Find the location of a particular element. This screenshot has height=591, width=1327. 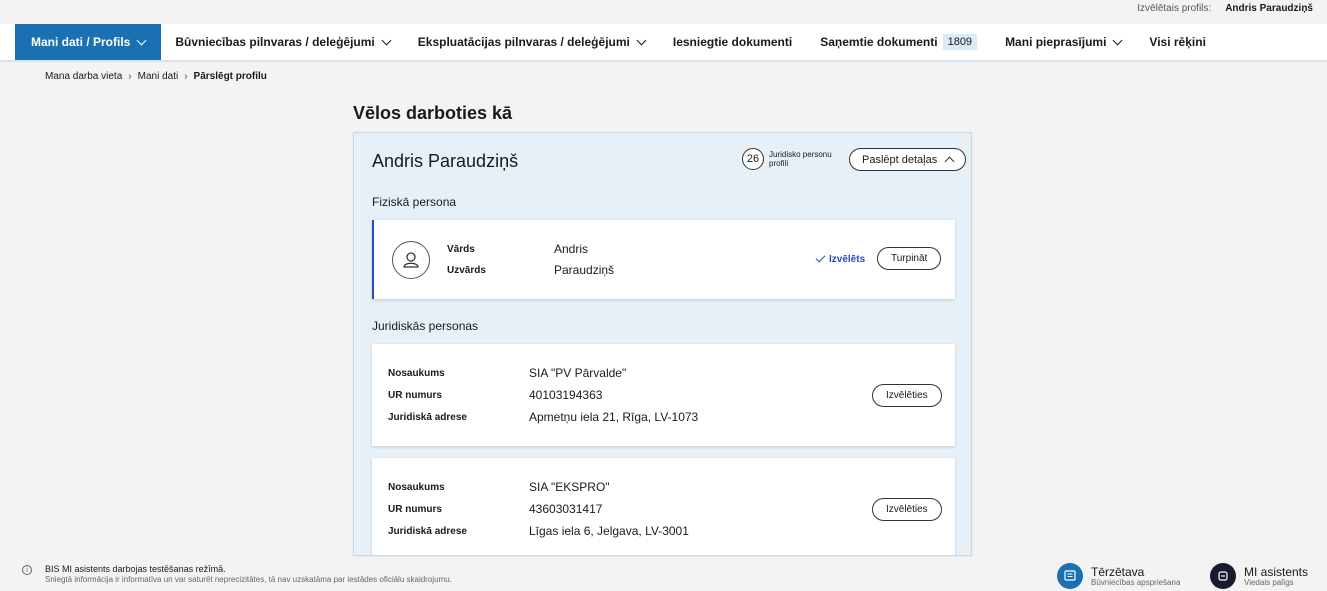

nav-label: Mani pieprasījumi is located at coordinates (1056, 42).